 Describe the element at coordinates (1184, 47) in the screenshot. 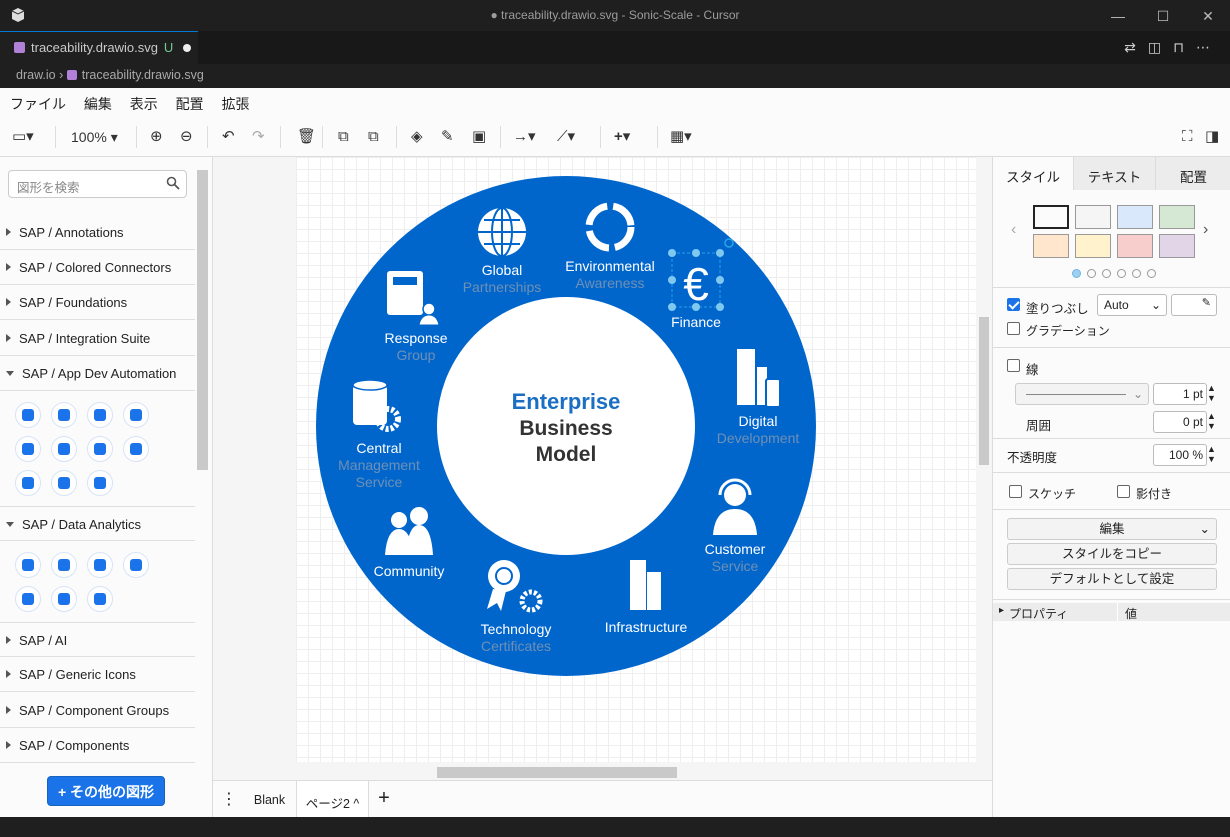

I see `lock-icon: ⊓` at that location.